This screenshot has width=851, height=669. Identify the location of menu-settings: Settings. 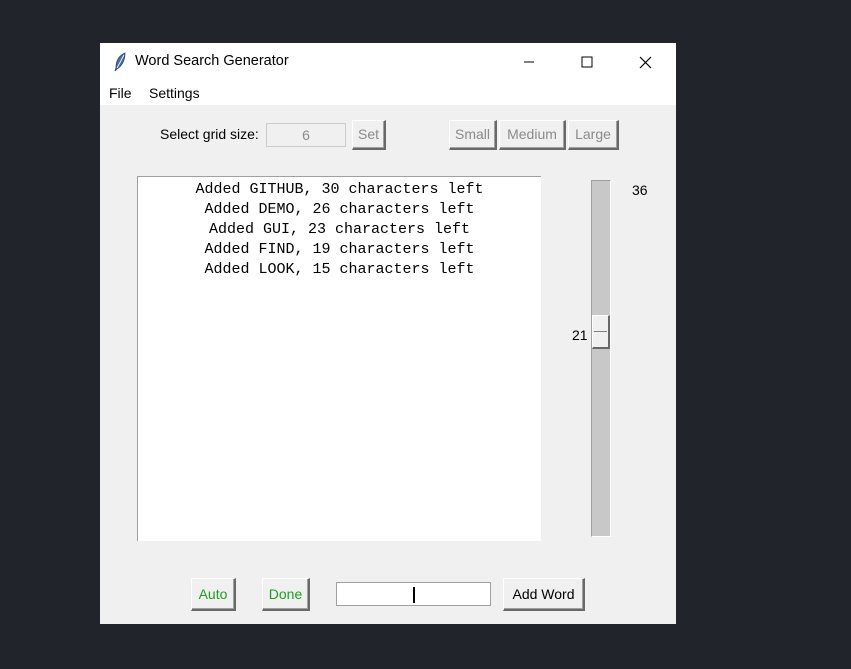
(174, 93).